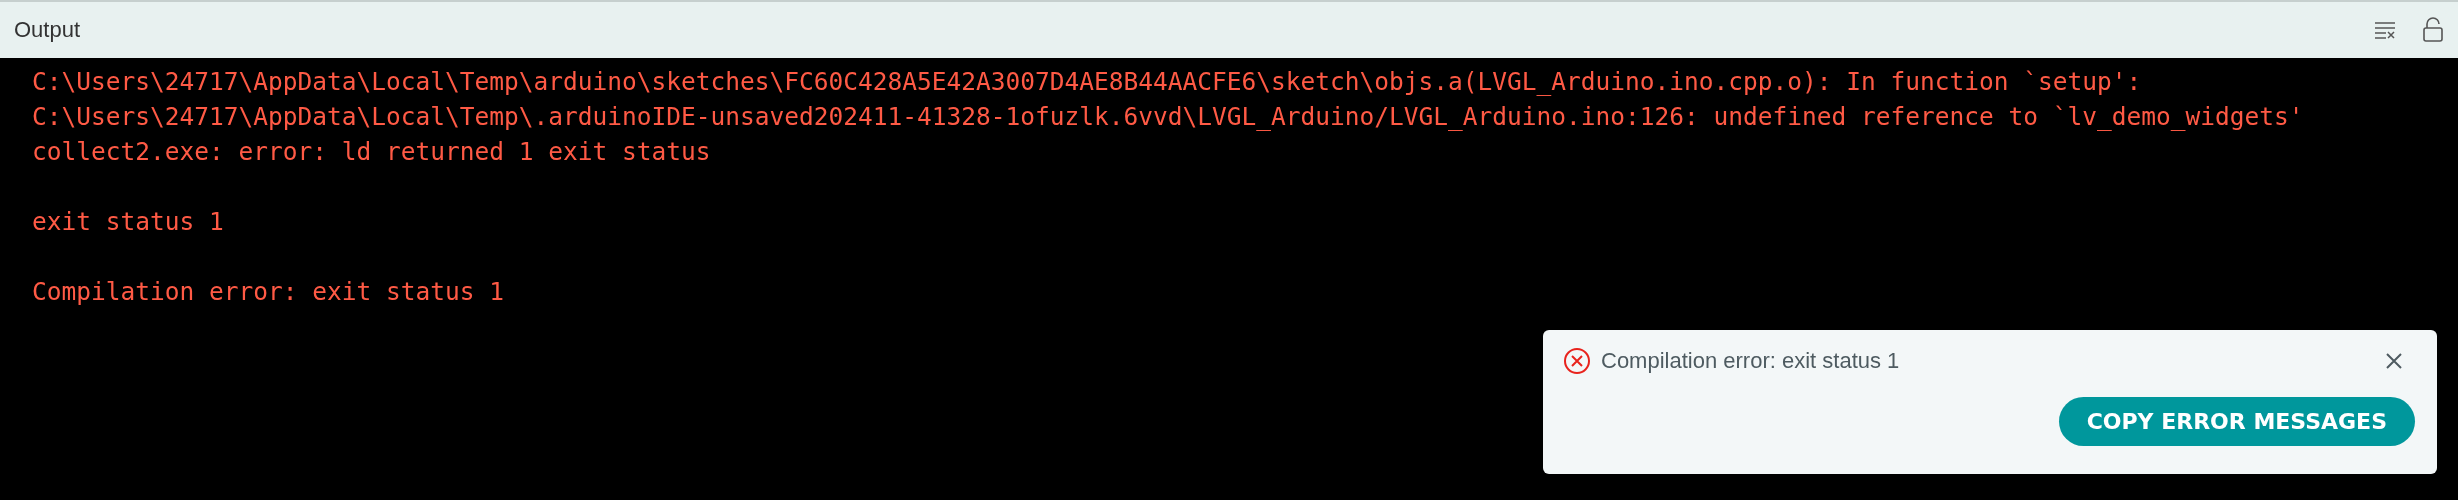 This screenshot has width=2458, height=500. I want to click on clear-output-icon, so click(2385, 30).